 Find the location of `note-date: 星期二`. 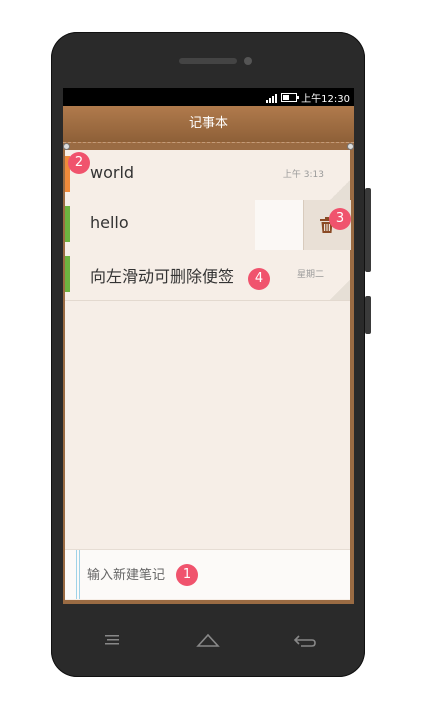

note-date: 星期二 is located at coordinates (310, 275).